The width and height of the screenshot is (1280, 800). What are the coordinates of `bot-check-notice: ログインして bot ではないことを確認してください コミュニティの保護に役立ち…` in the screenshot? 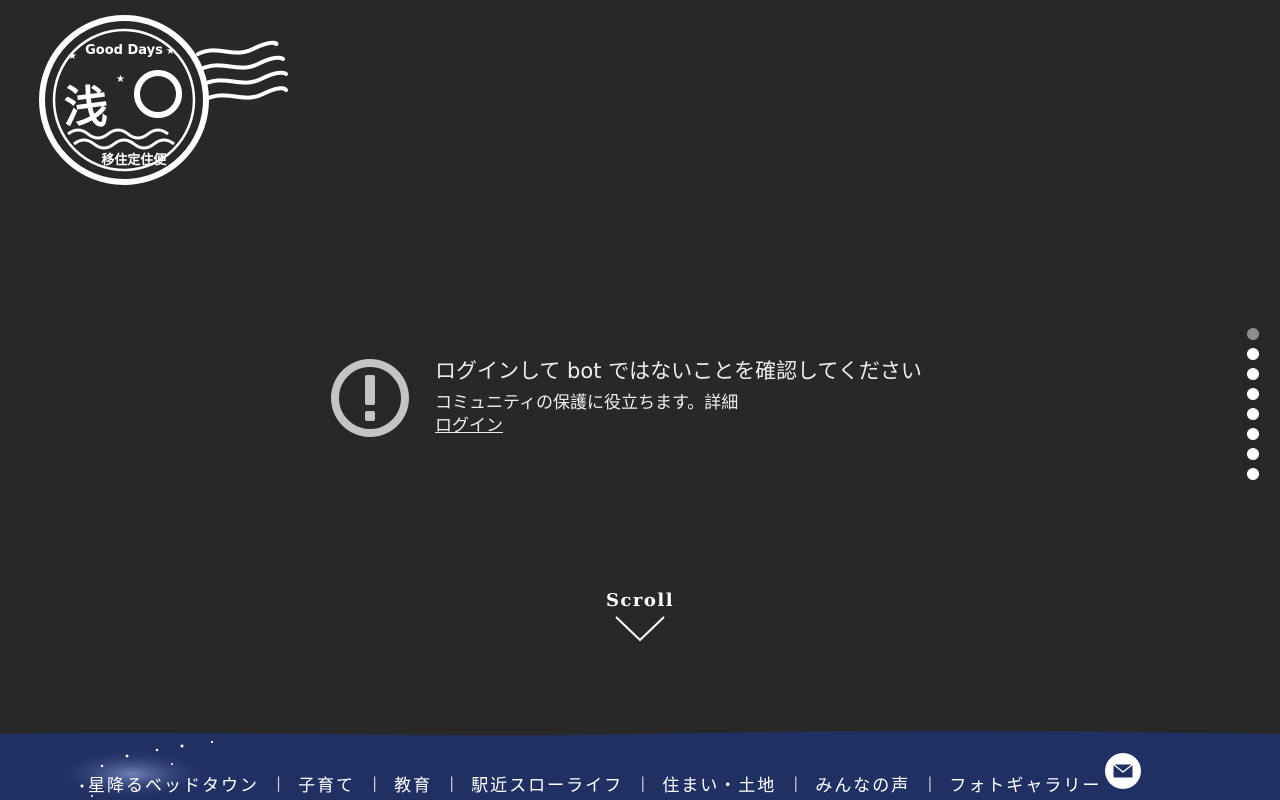 It's located at (626, 398).